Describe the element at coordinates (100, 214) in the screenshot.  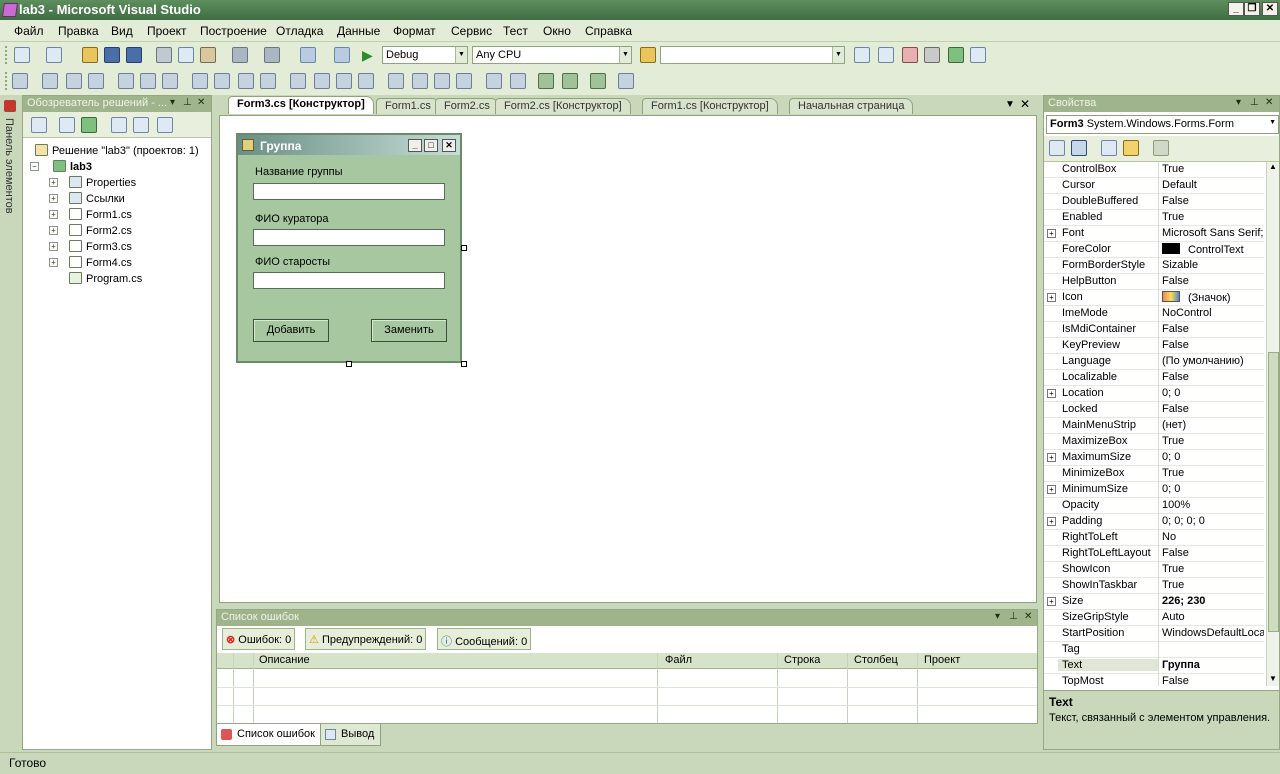
I see `tree-item-form1: Form1.cs` at that location.